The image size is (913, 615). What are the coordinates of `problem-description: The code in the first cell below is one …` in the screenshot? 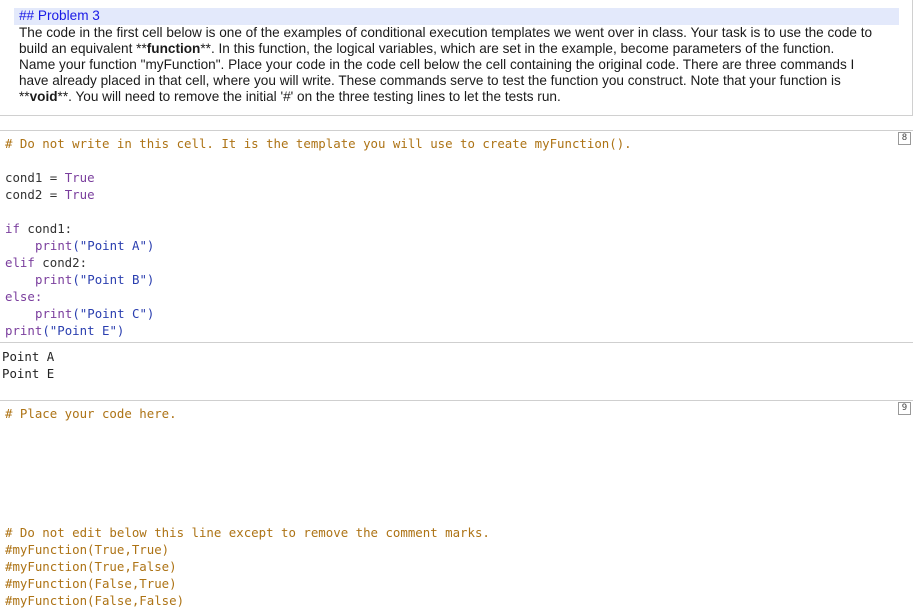 It's located at (456, 65).